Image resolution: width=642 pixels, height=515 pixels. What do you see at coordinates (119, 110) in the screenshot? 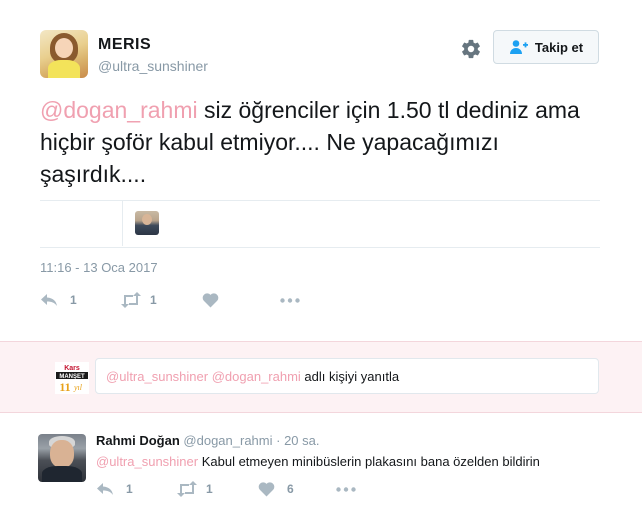
I see `tweet-mention-link: @dogan_rahmi` at bounding box center [119, 110].